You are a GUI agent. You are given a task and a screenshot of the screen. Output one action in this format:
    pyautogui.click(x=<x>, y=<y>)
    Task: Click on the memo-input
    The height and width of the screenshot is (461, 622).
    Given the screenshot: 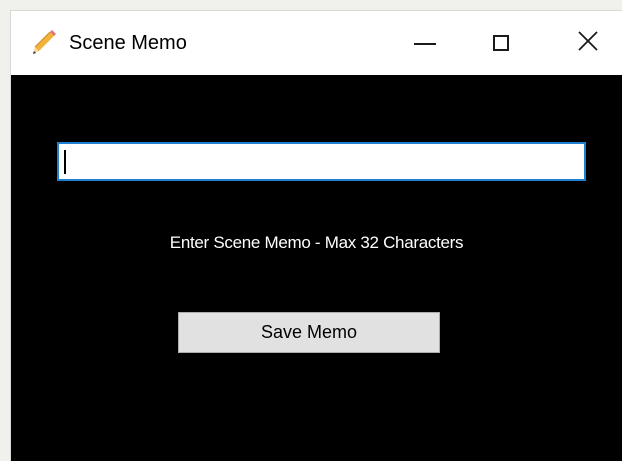 What is the action you would take?
    pyautogui.click(x=321, y=161)
    